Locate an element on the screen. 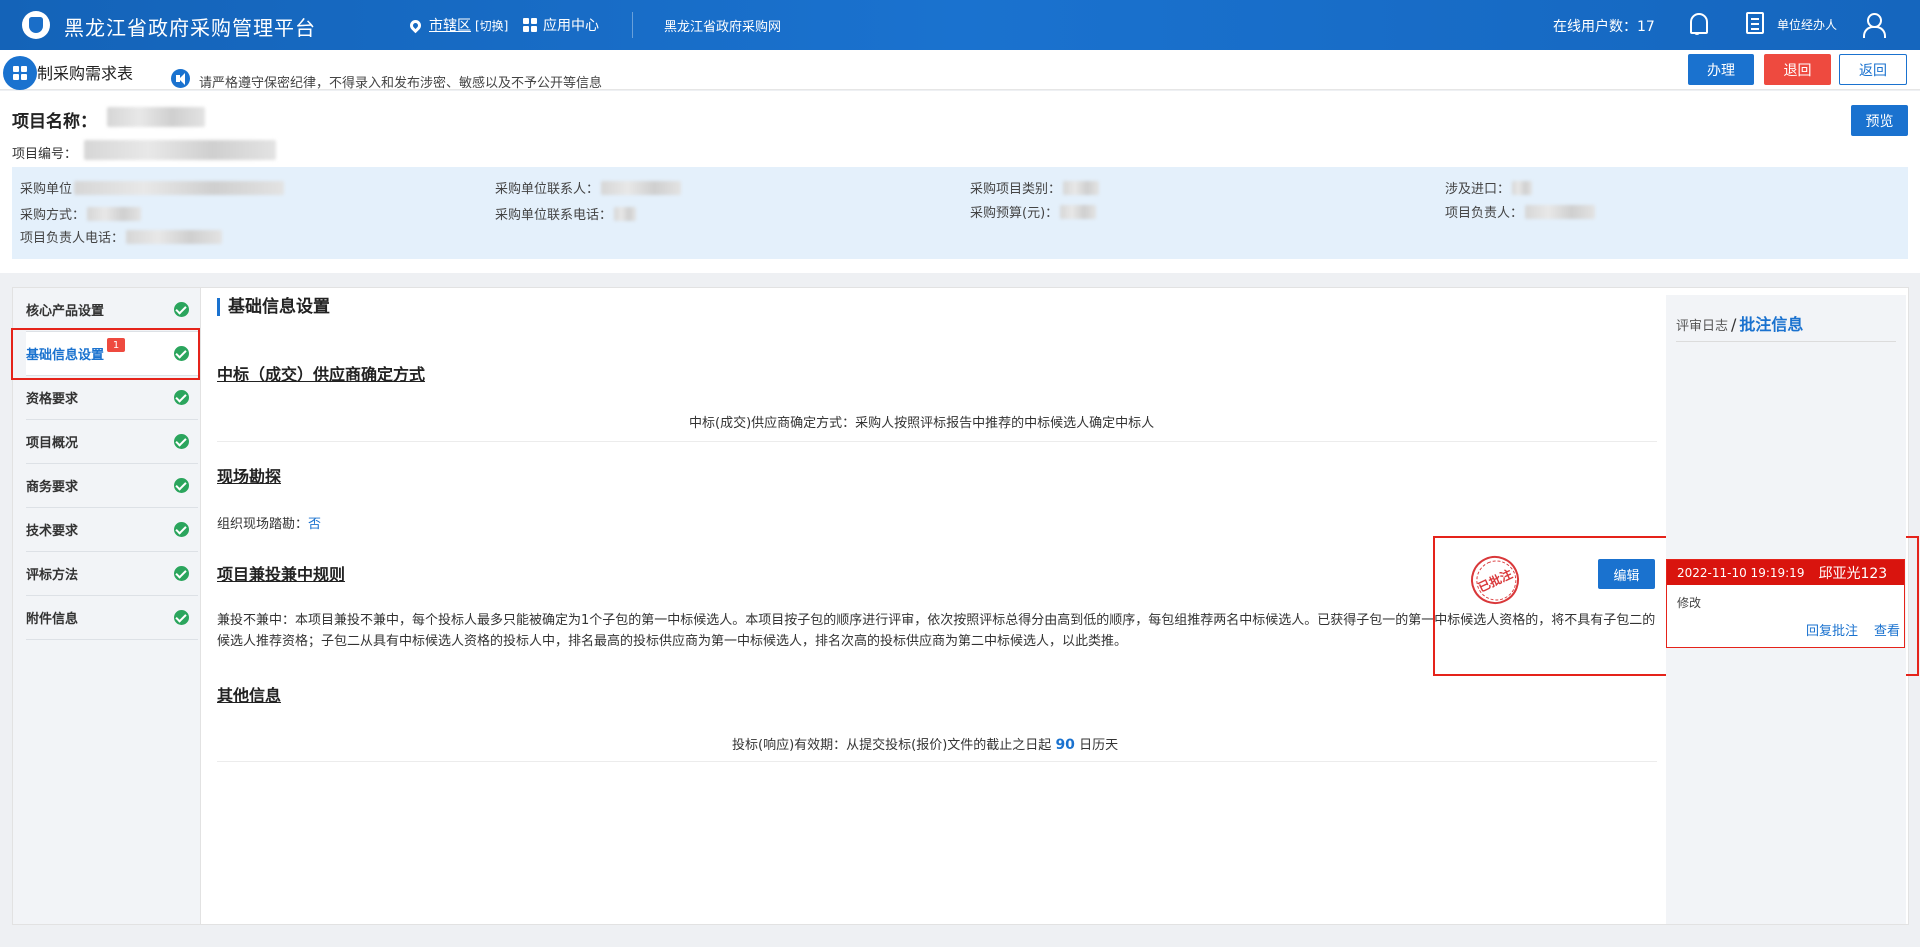 Image resolution: width=1920 pixels, height=947 pixels. app-center-link: 应用中心 is located at coordinates (561, 25).